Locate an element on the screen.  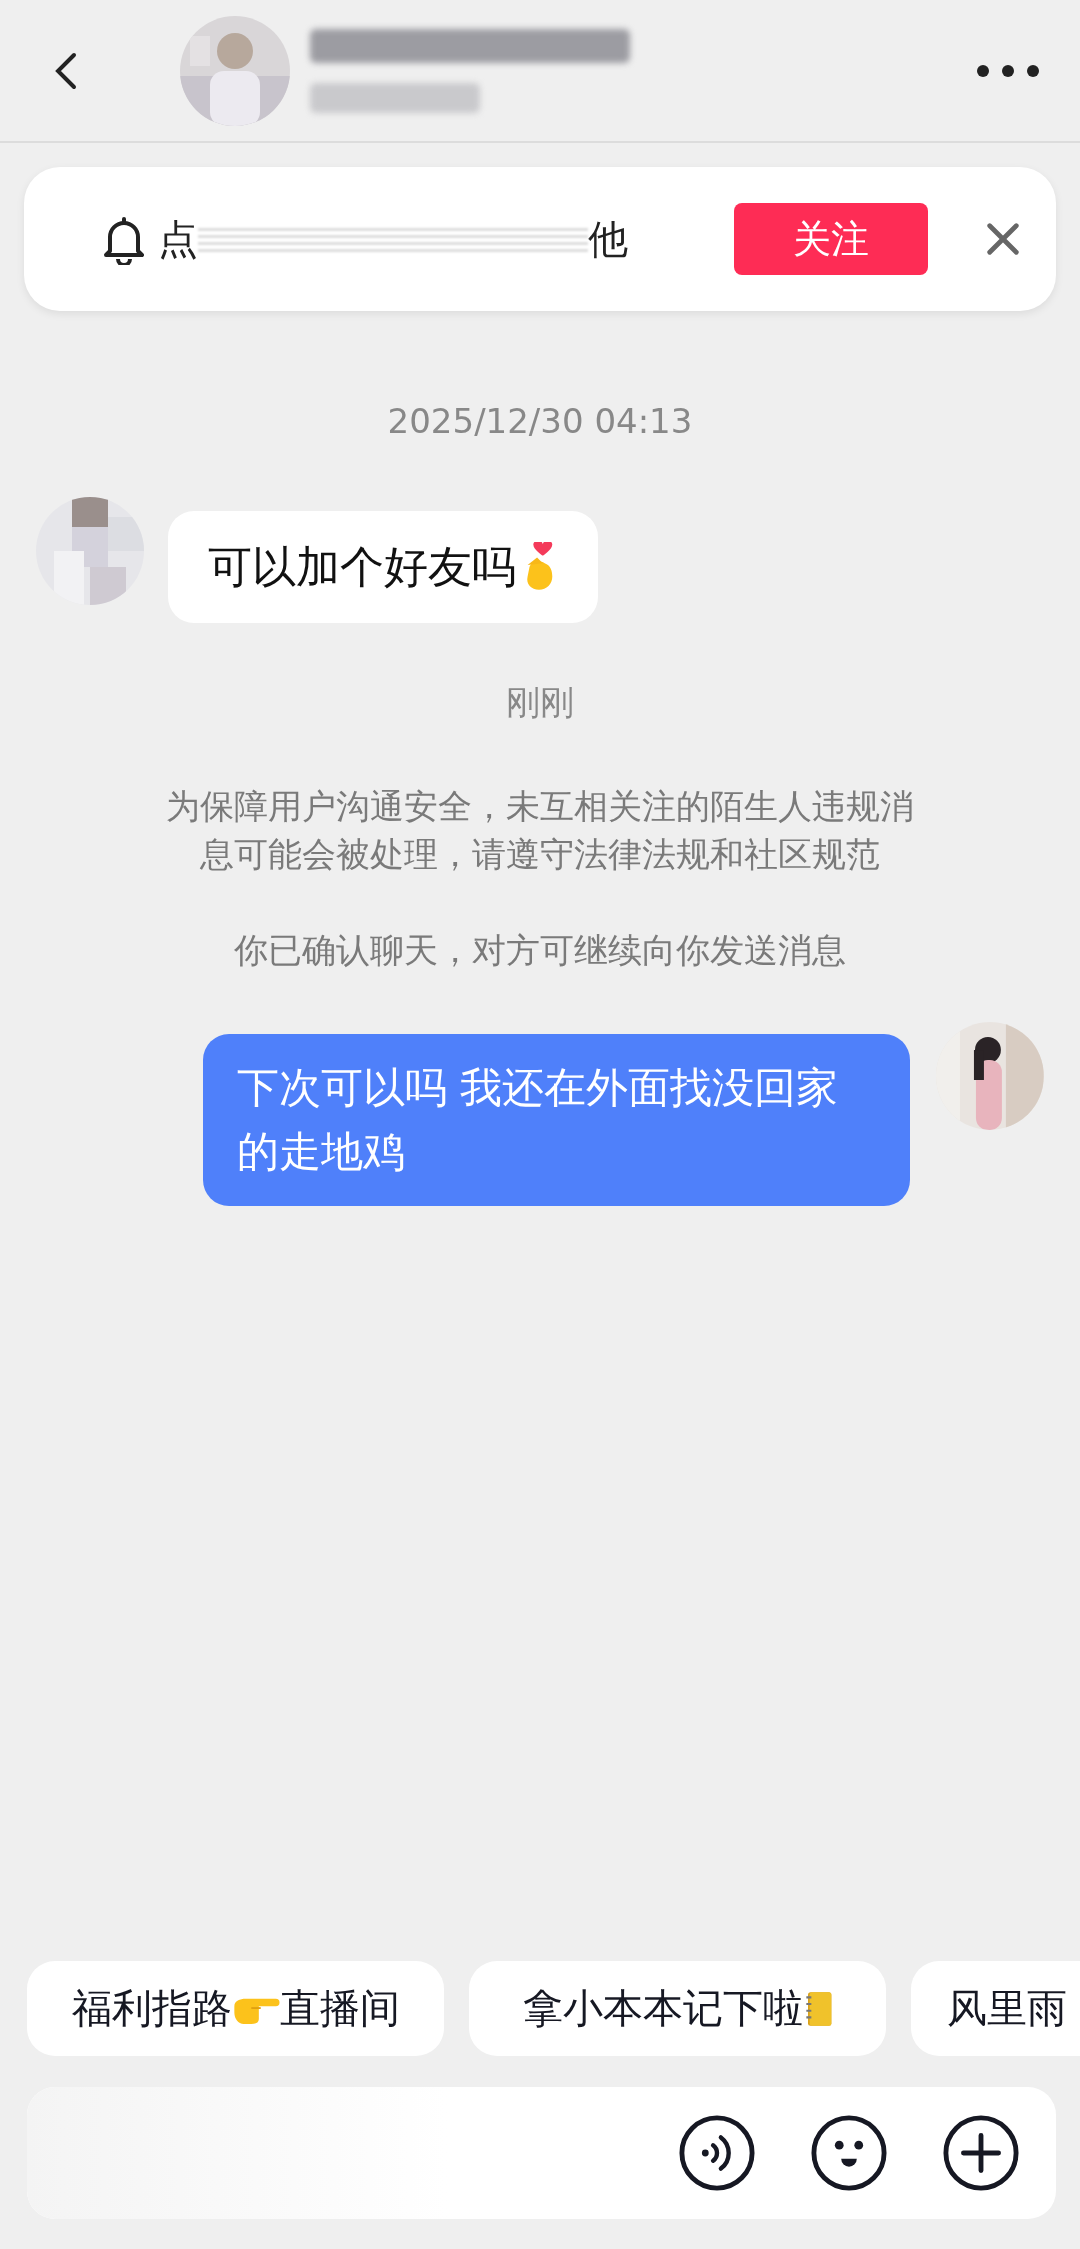
quick-reply-chip: 福利指路 直播间 is located at coordinates (235, 2008).